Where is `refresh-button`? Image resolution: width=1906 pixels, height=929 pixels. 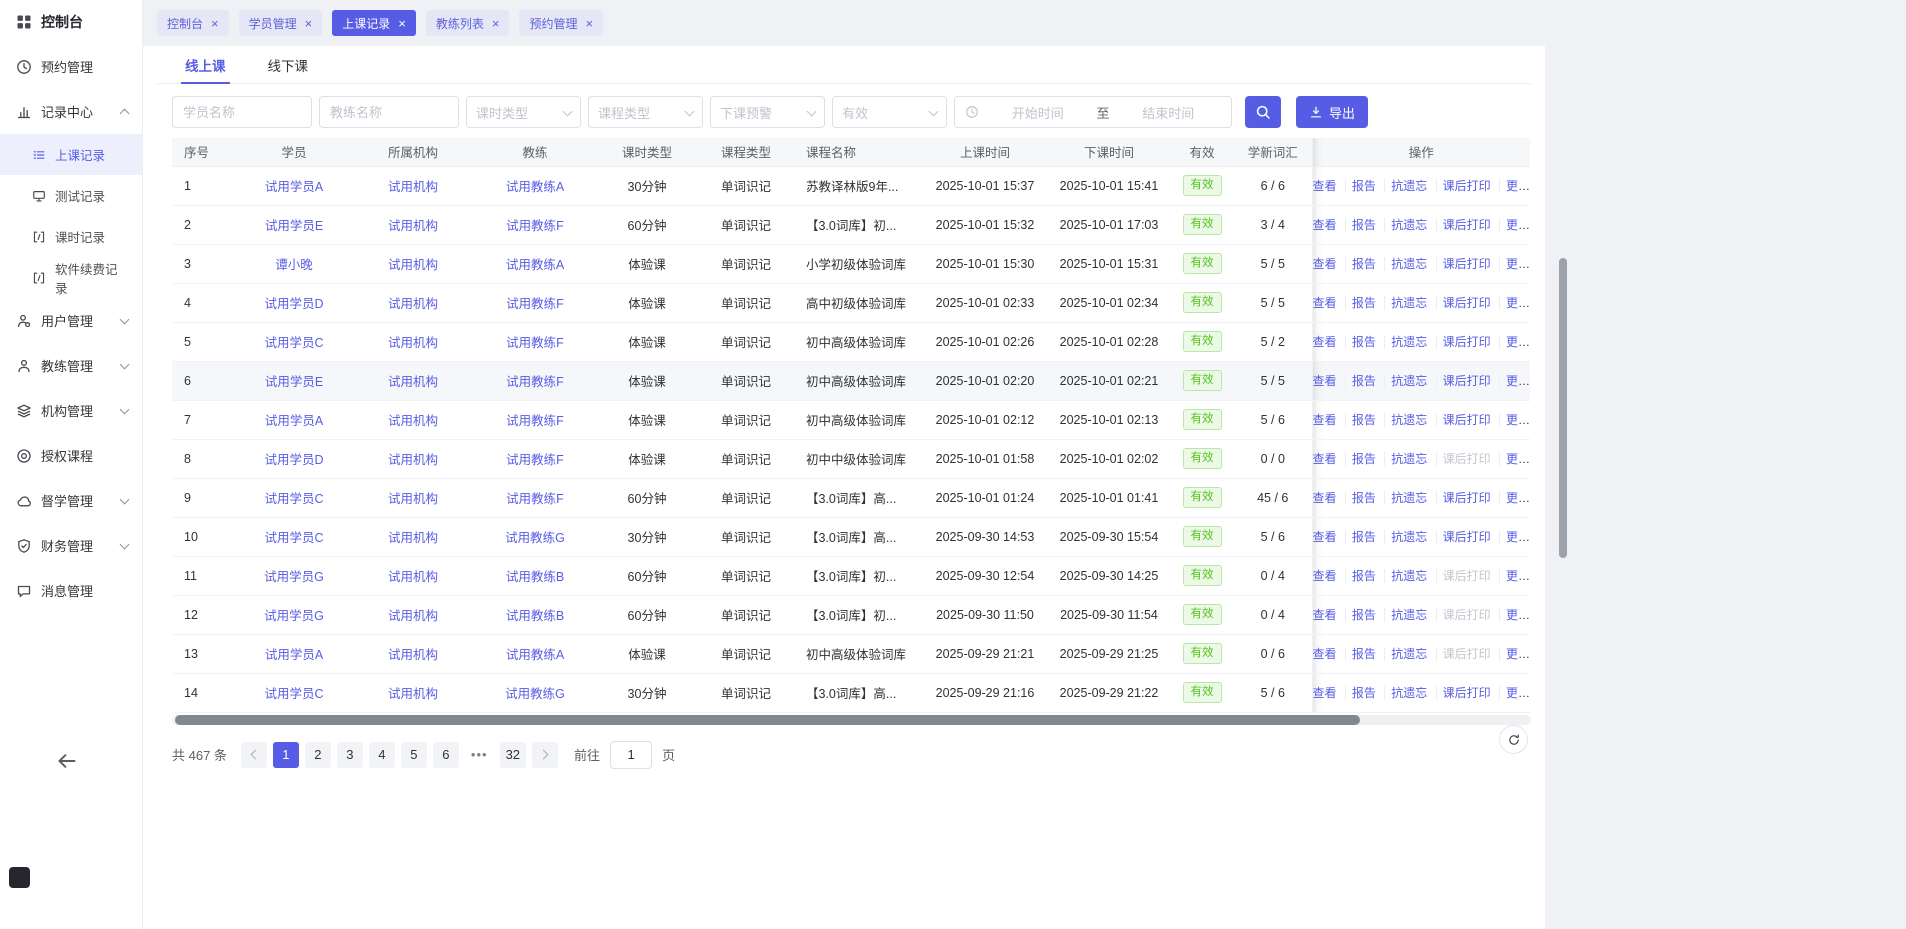
refresh-button is located at coordinates (1513, 739).